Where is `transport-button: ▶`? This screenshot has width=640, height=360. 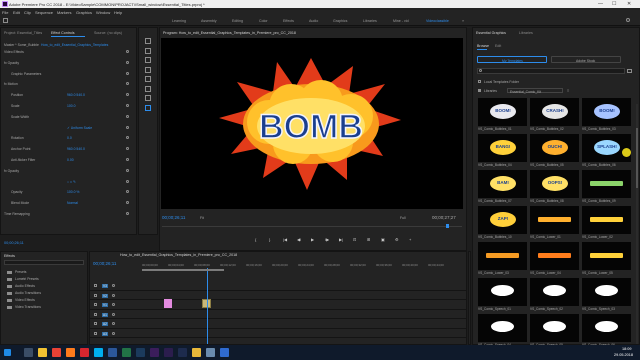
transport-button: ▶ is located at coordinates (312, 239).